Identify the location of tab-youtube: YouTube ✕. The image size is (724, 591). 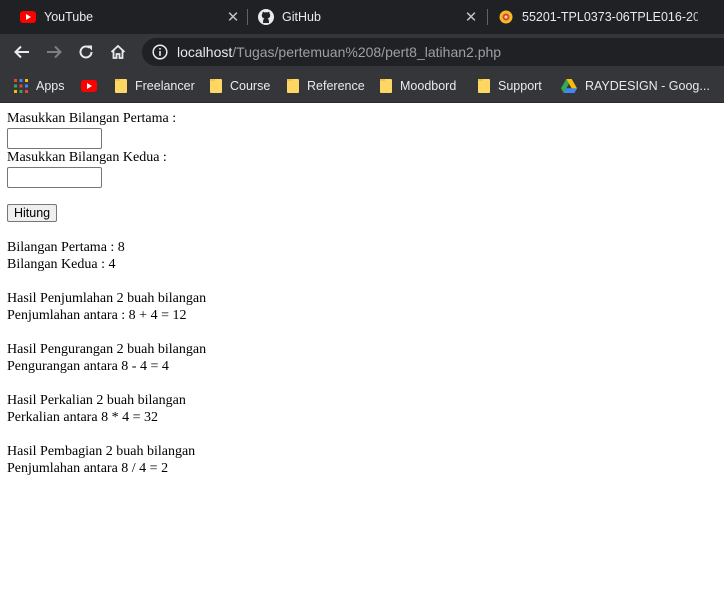
(130, 17).